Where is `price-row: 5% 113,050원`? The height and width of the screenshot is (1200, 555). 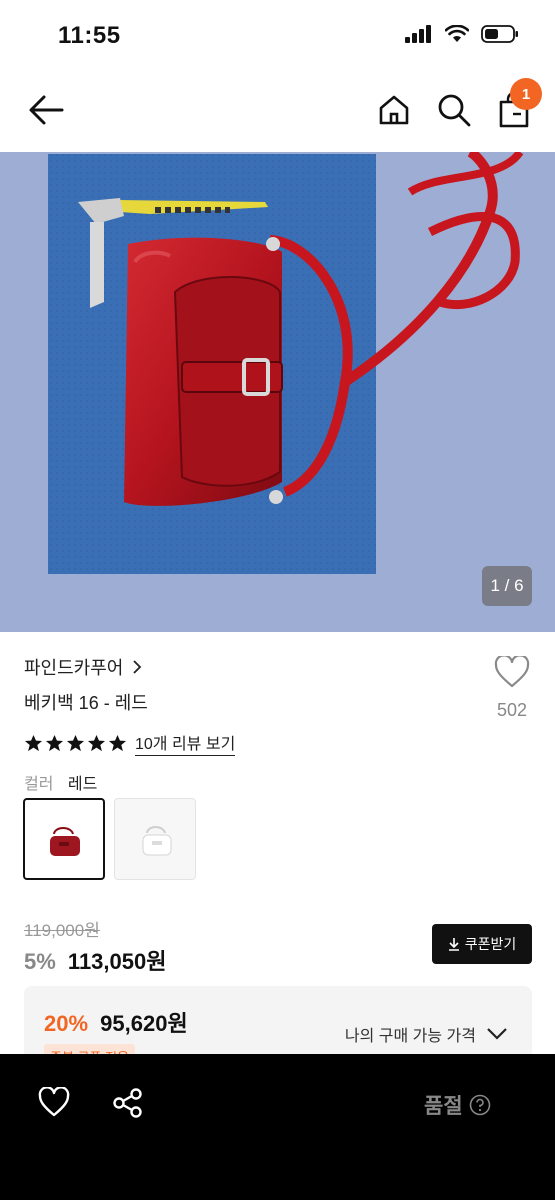 price-row: 5% 113,050원 is located at coordinates (95, 960).